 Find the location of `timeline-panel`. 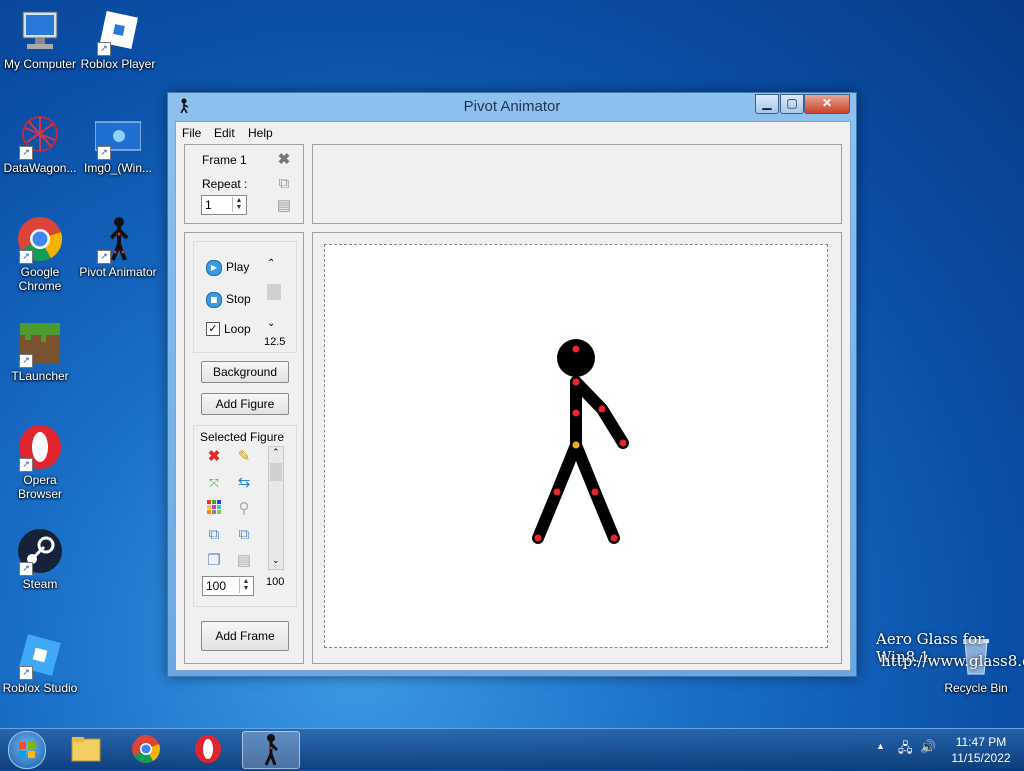

timeline-panel is located at coordinates (577, 184).